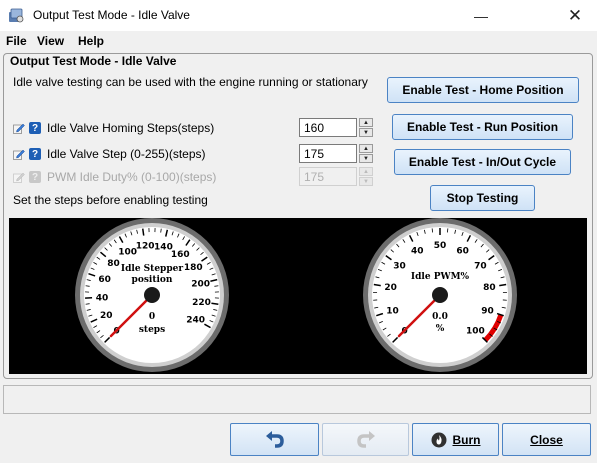 Image resolution: width=597 pixels, height=463 pixels. Describe the element at coordinates (438, 439) in the screenshot. I see `flame-icon` at that location.